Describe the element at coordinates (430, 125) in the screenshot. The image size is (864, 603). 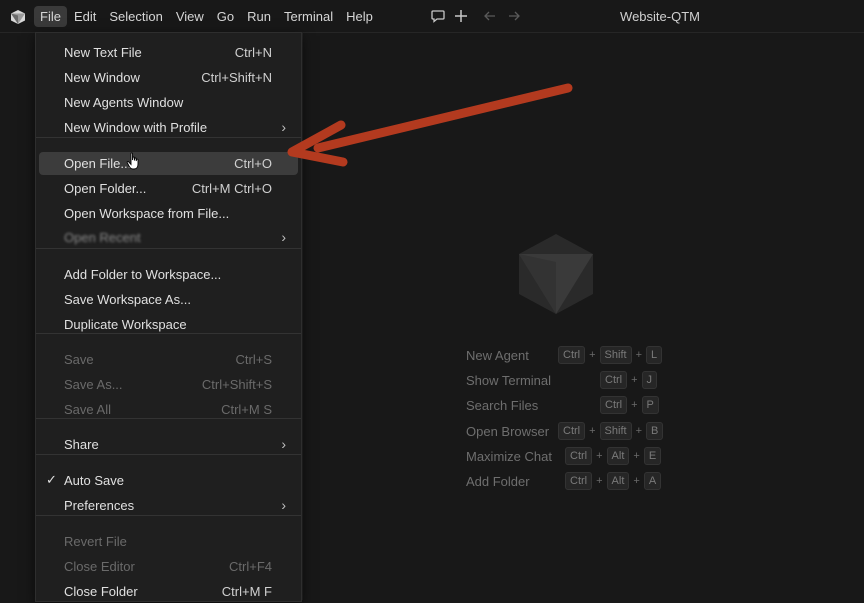
I see `annotation-arrow-icon` at that location.